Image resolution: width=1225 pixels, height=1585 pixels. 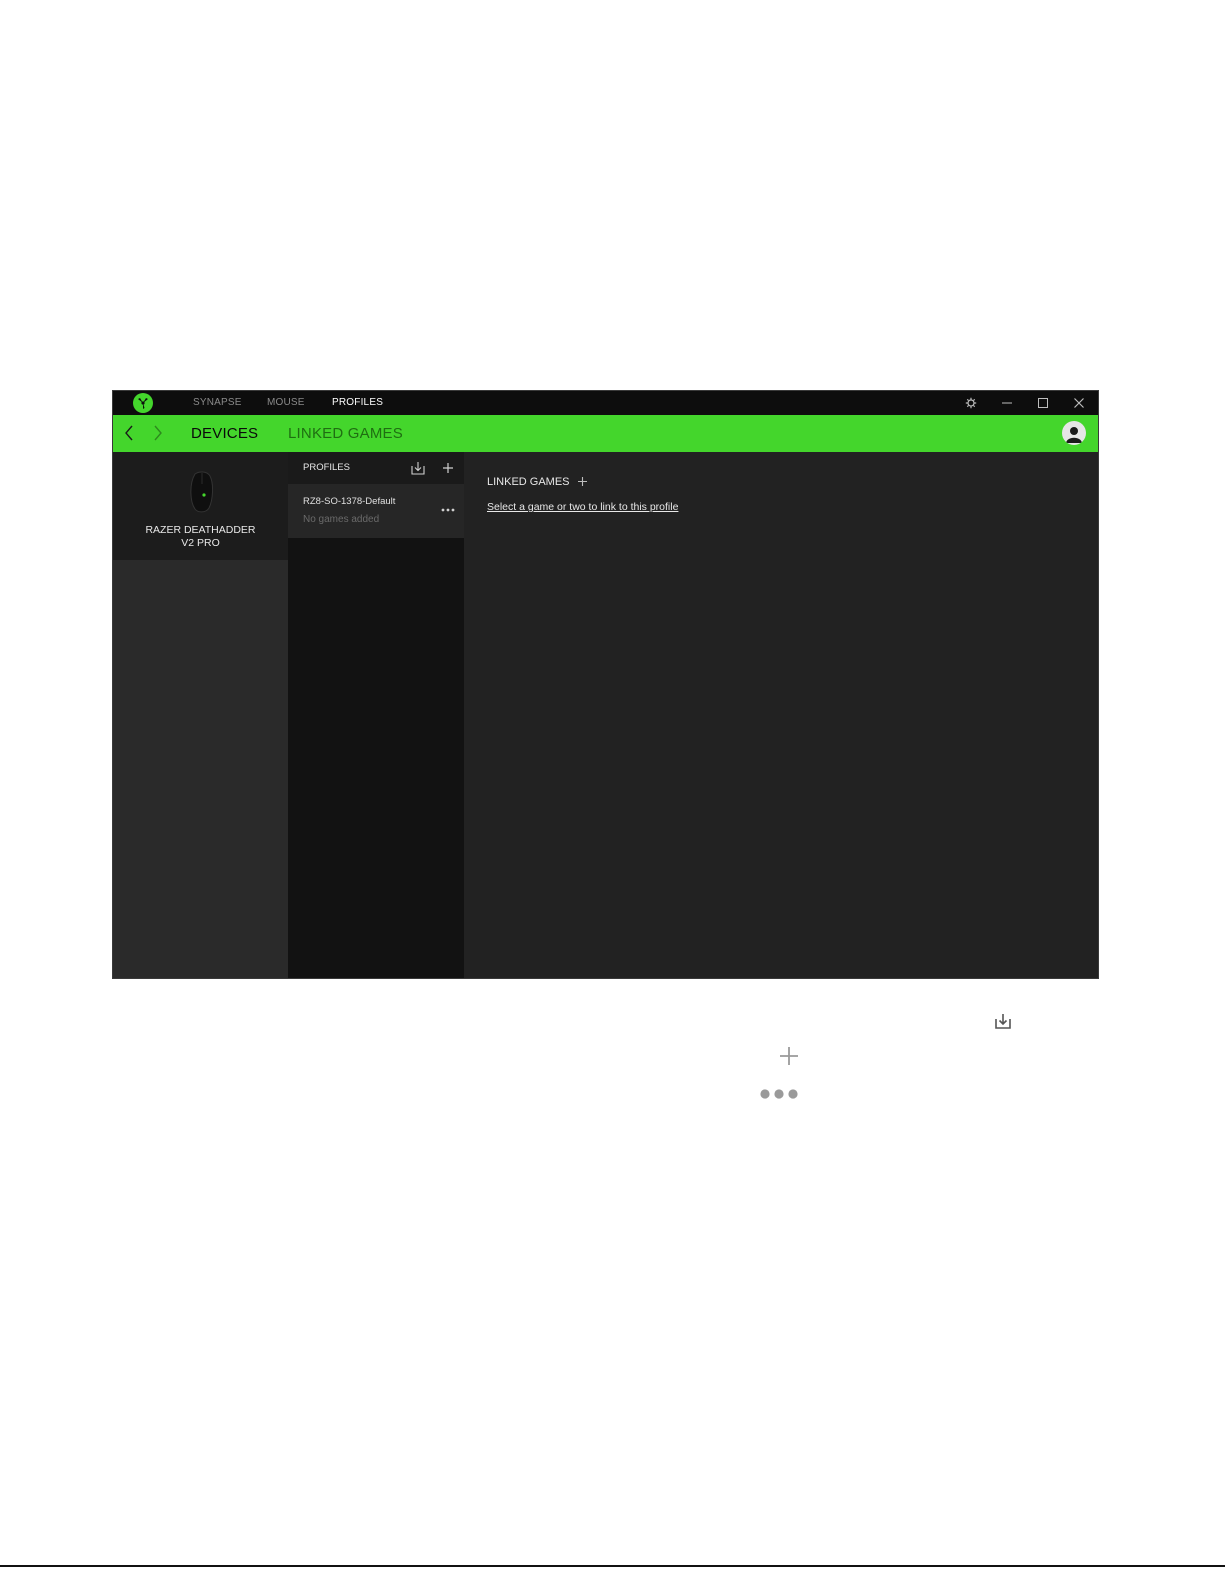 I want to click on device-card-deathadder: RAZER DEATHADDER V2 PRO, so click(x=200, y=506).